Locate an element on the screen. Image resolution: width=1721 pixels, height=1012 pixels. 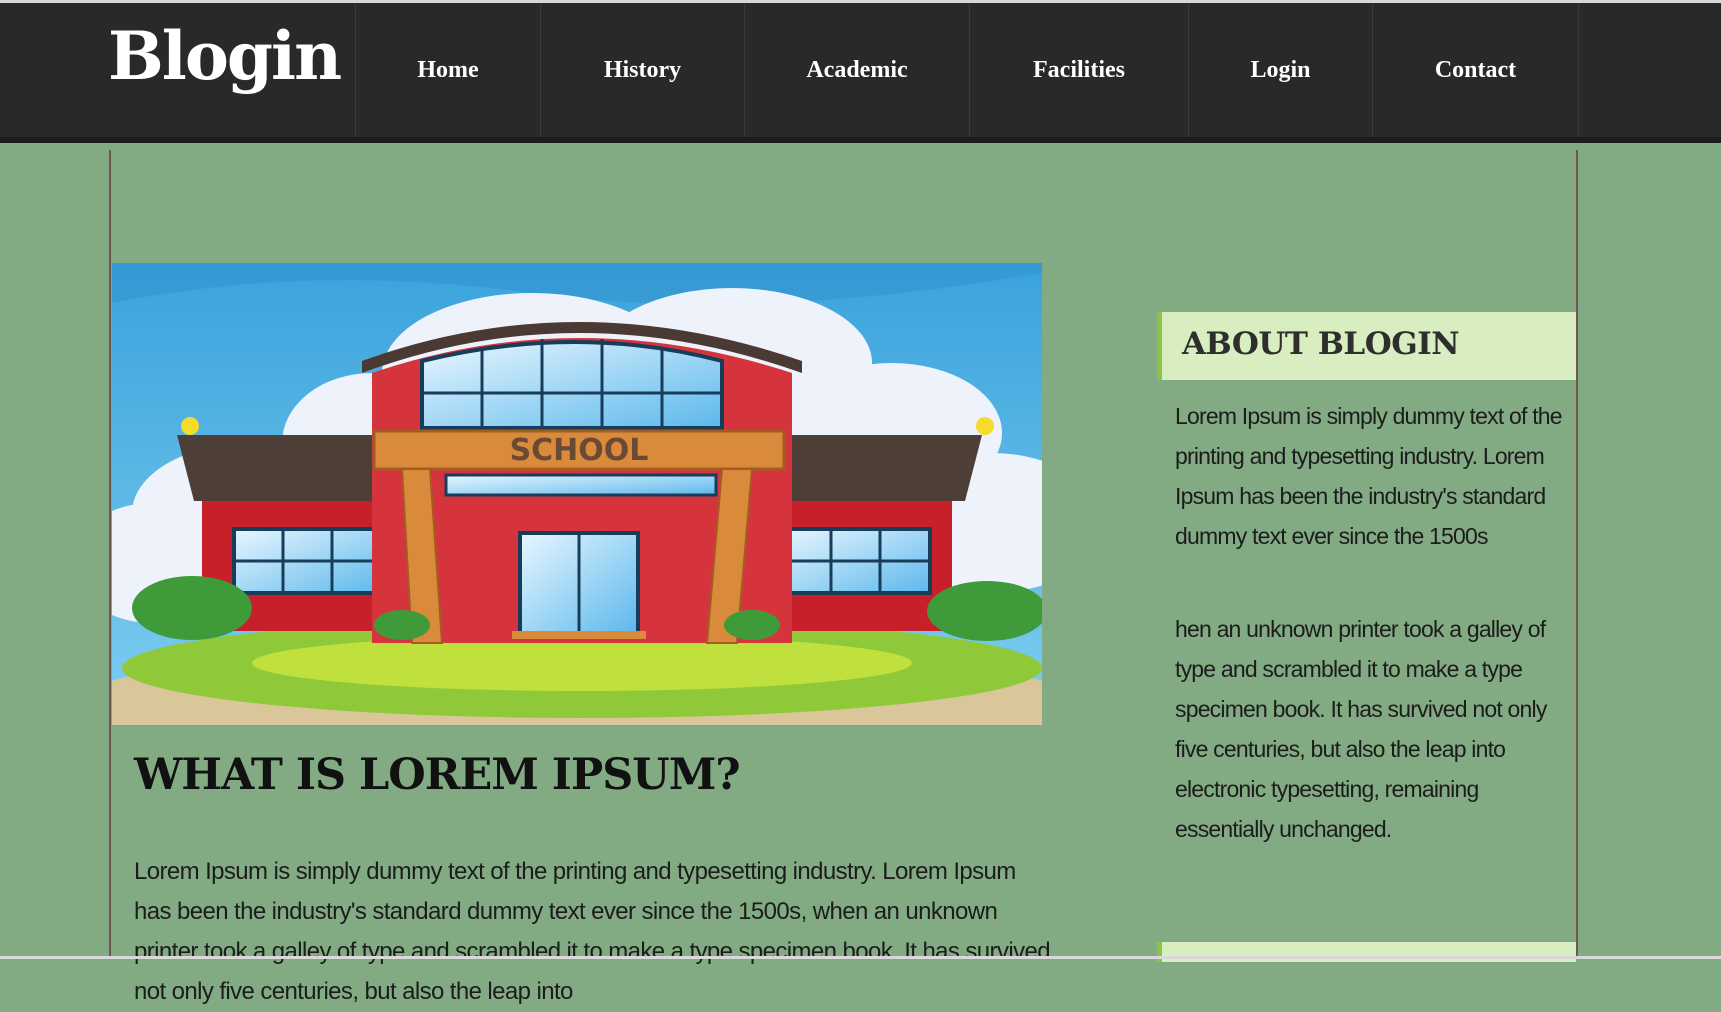
sidebar-next-heading-box is located at coordinates (1366, 952).